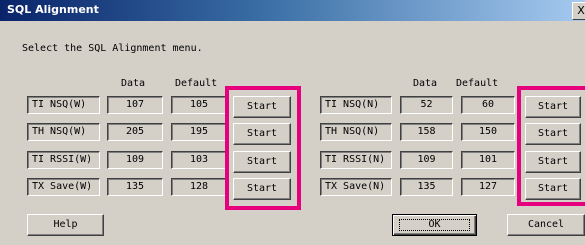 This screenshot has width=585, height=245. Describe the element at coordinates (53, 9) in the screenshot. I see `window-title: SQL Alignment` at that location.